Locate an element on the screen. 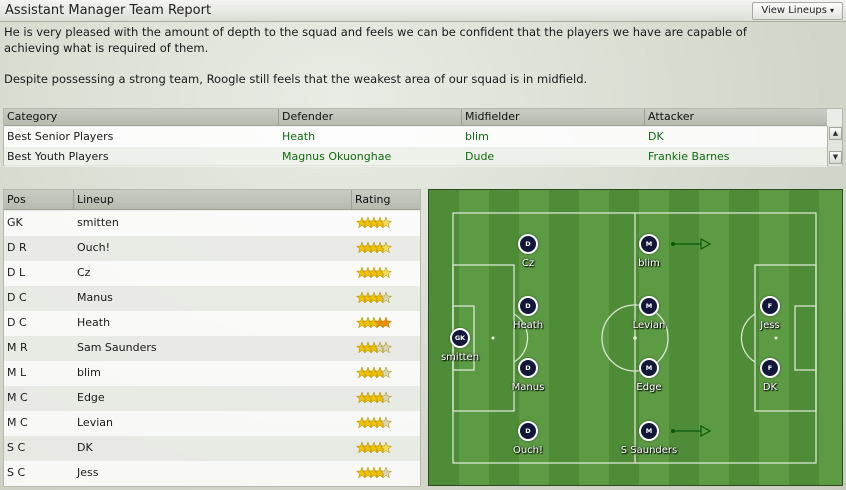  column-header-midfielder: Midfielder is located at coordinates (553, 117).